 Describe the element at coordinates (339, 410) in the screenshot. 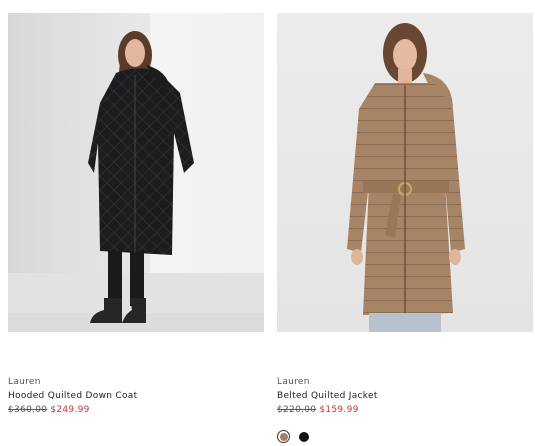

I see `sale-price: $159.99` at that location.